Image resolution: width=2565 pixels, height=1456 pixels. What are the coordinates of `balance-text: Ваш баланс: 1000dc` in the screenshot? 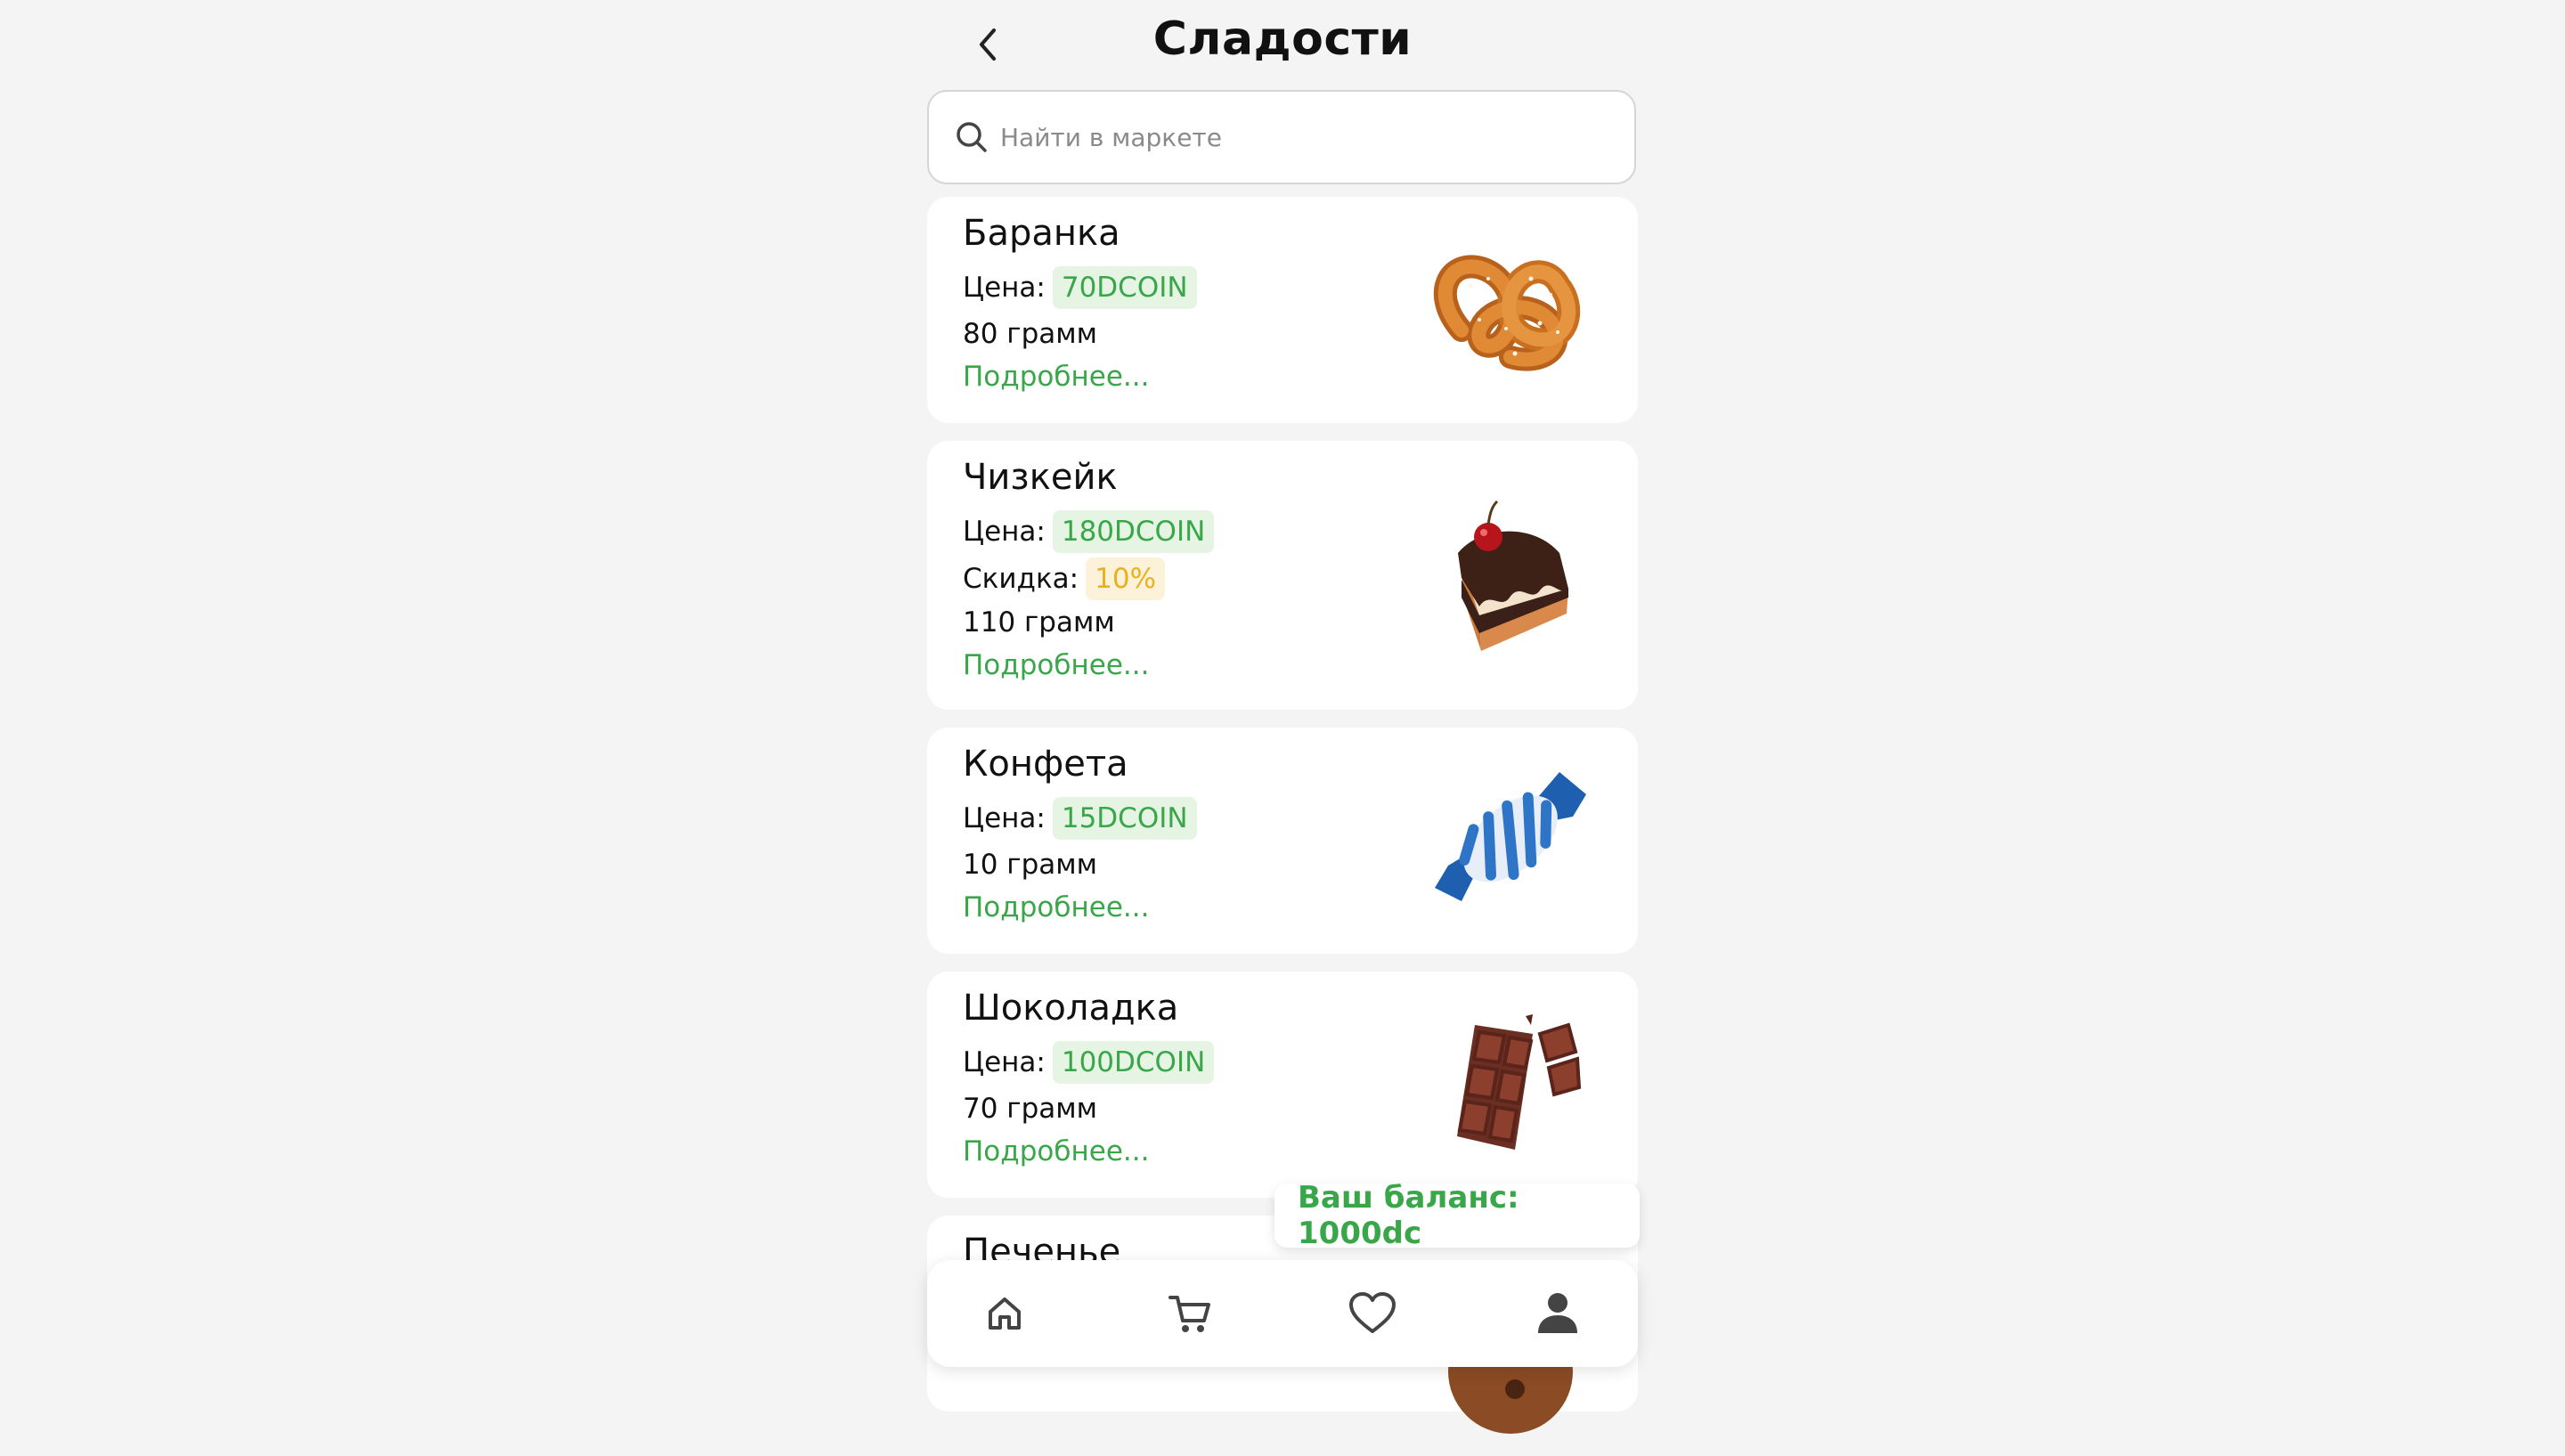 It's located at (1408, 1215).